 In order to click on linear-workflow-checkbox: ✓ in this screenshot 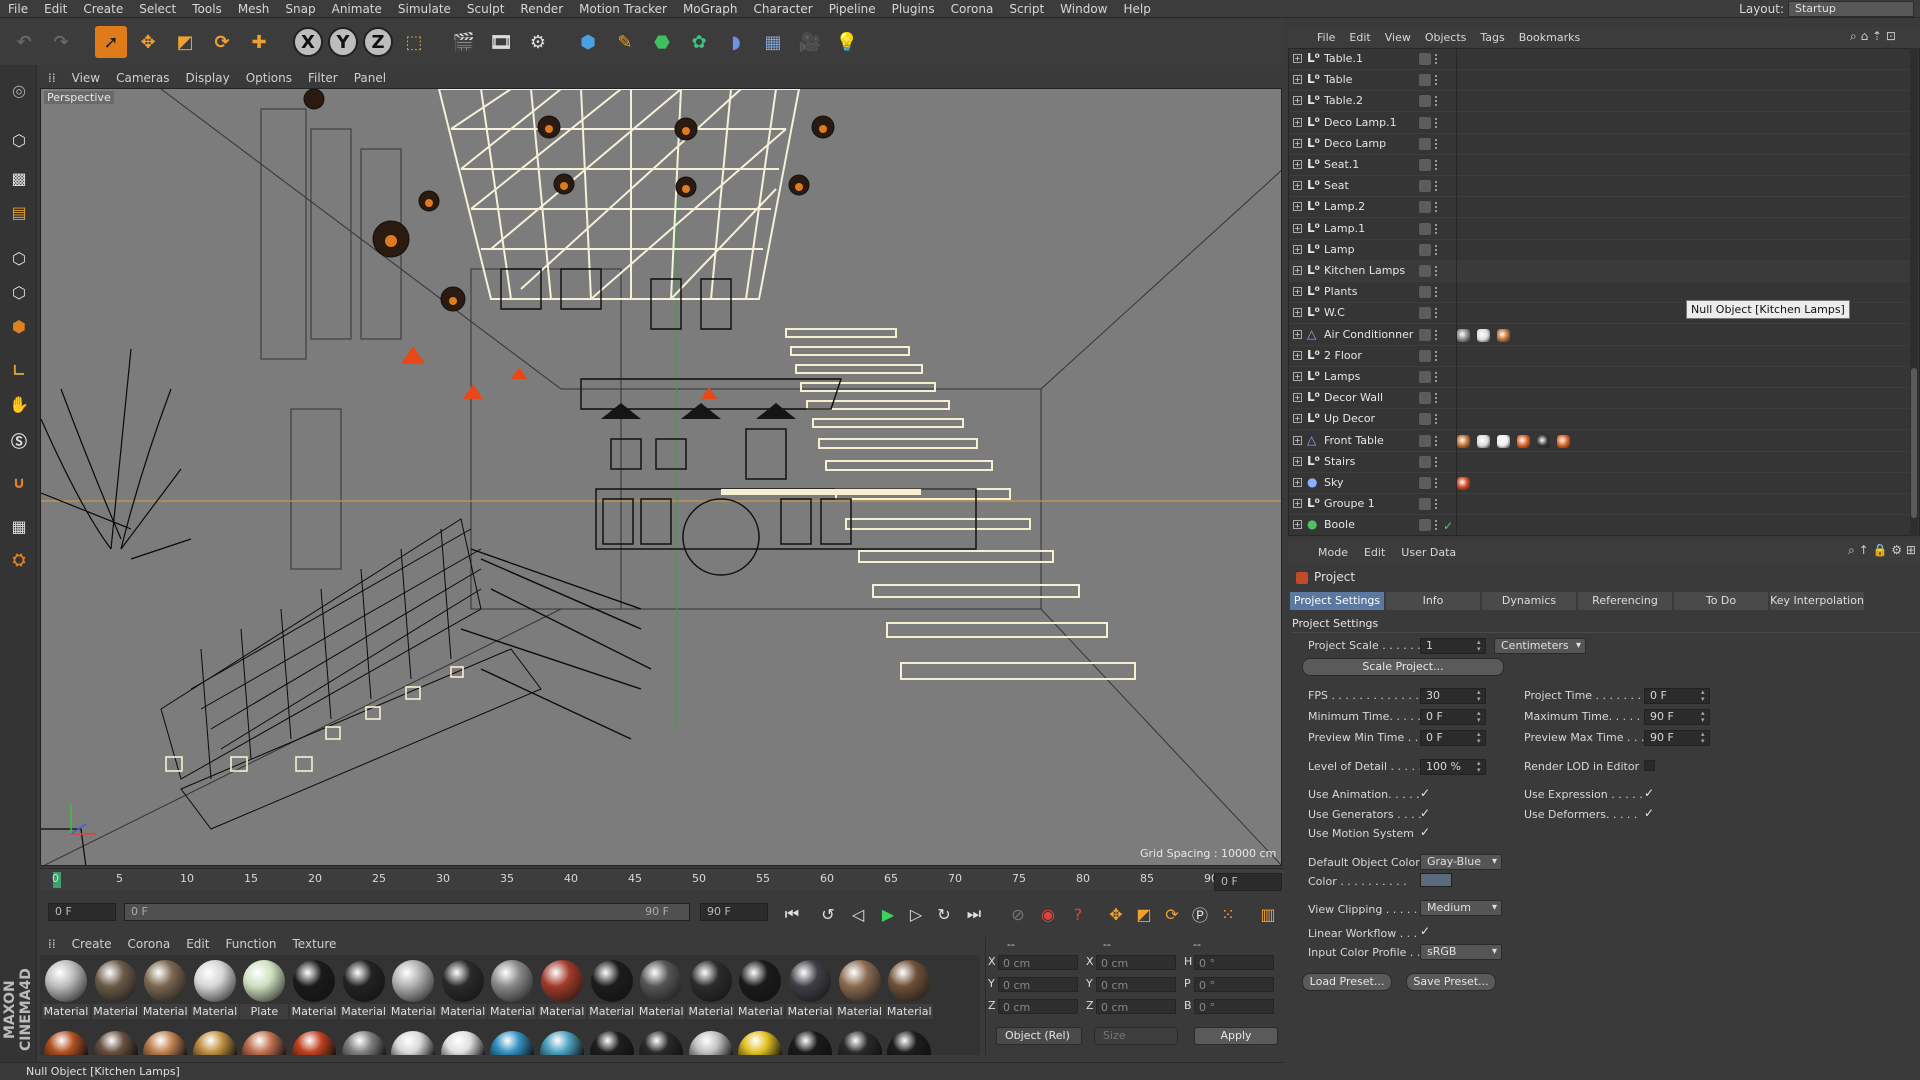, I will do `click(1426, 931)`.